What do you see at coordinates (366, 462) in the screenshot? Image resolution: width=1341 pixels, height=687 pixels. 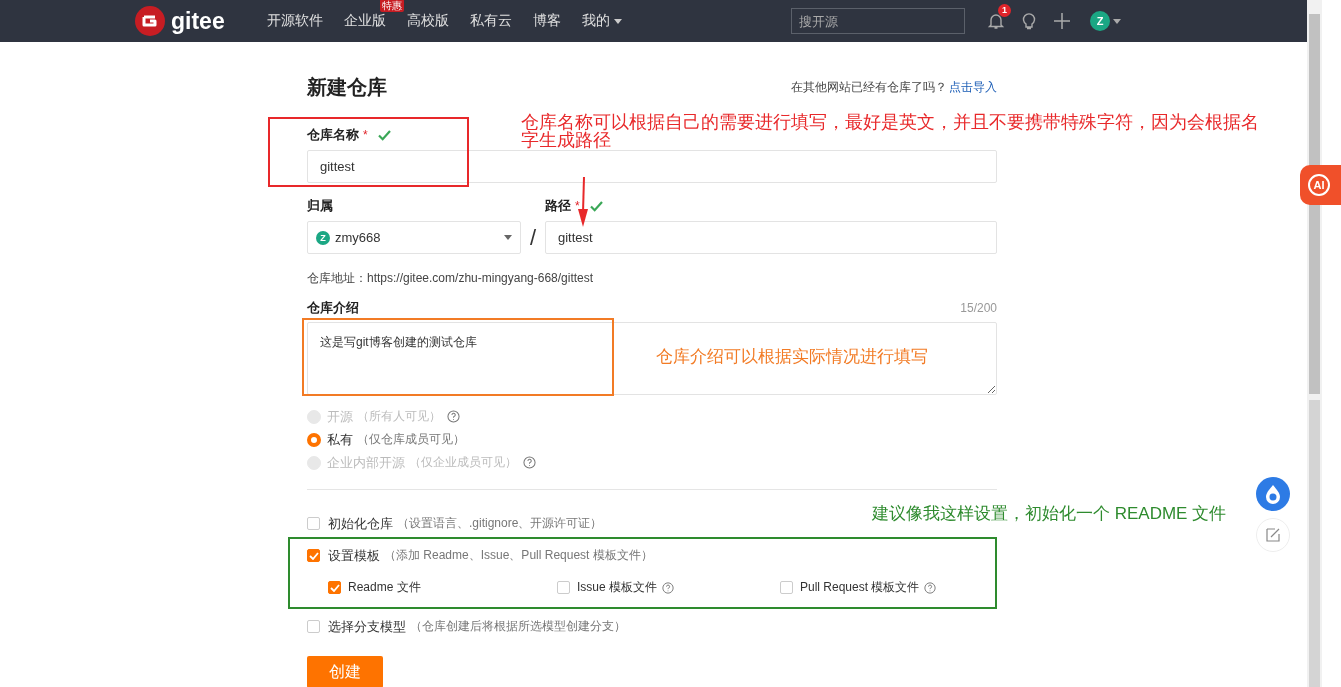 I see `radio-label: 企业内部开源` at bounding box center [366, 462].